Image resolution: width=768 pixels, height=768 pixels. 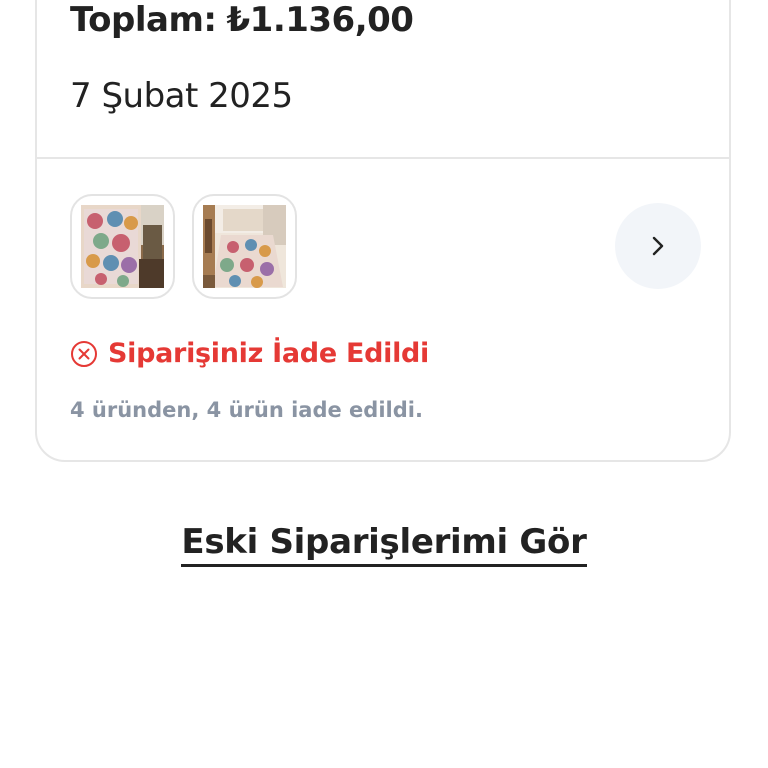 I want to click on order-status: Siparişiniz İade Edildi, so click(x=249, y=353).